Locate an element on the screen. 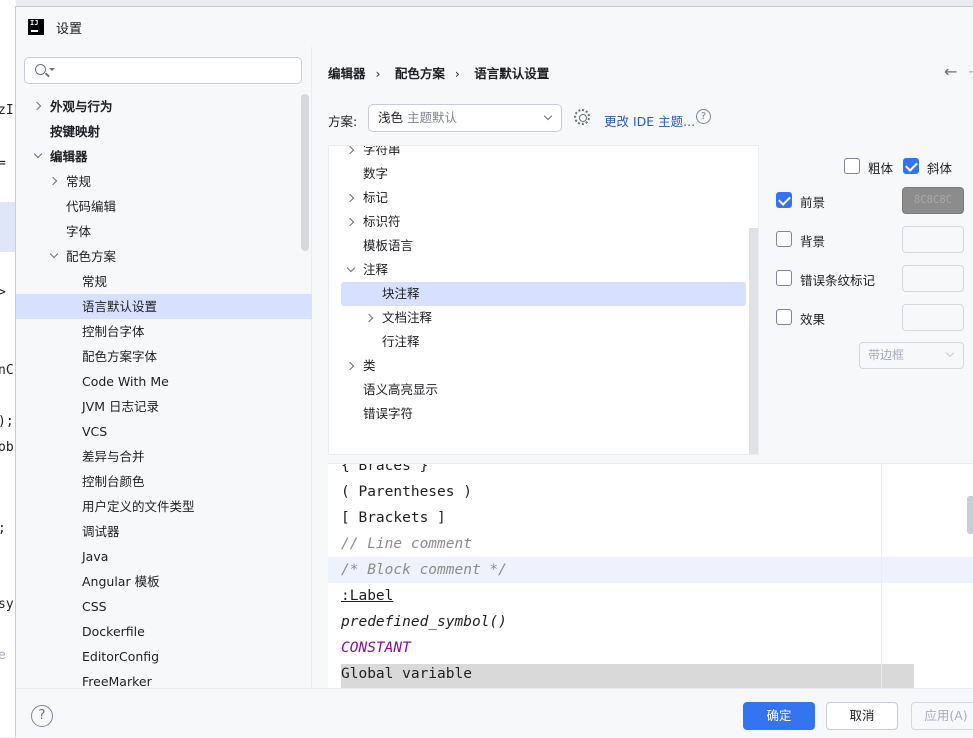 The height and width of the screenshot is (738, 973). settings-tree-item: 编辑器 is located at coordinates (164, 156).